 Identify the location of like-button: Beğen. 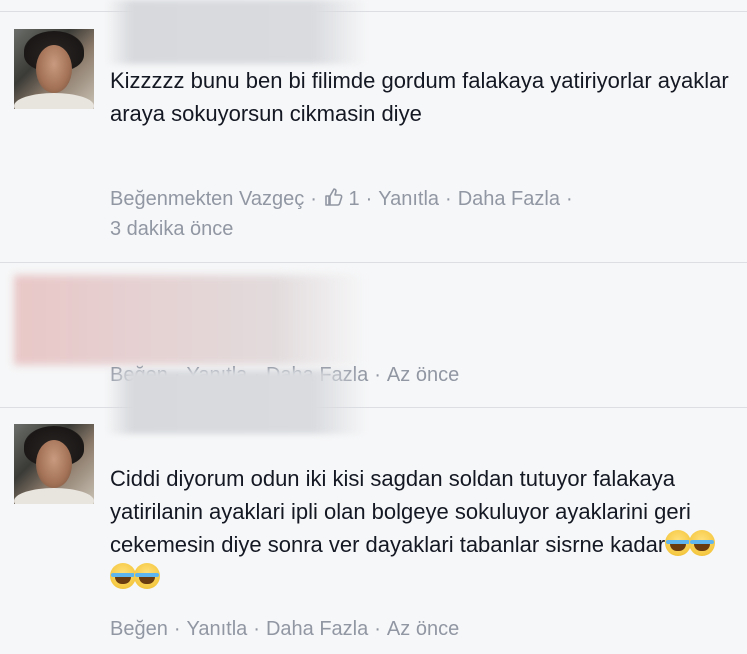
(139, 629).